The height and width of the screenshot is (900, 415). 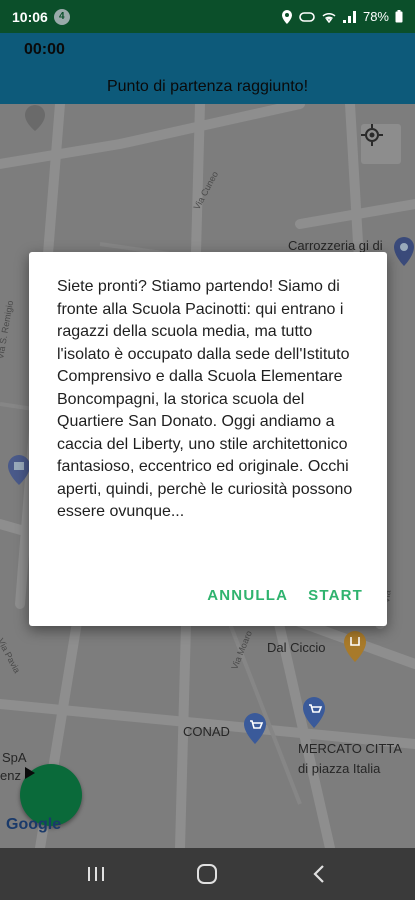 I want to click on restaurant-pin-icon, so click(x=355, y=646).